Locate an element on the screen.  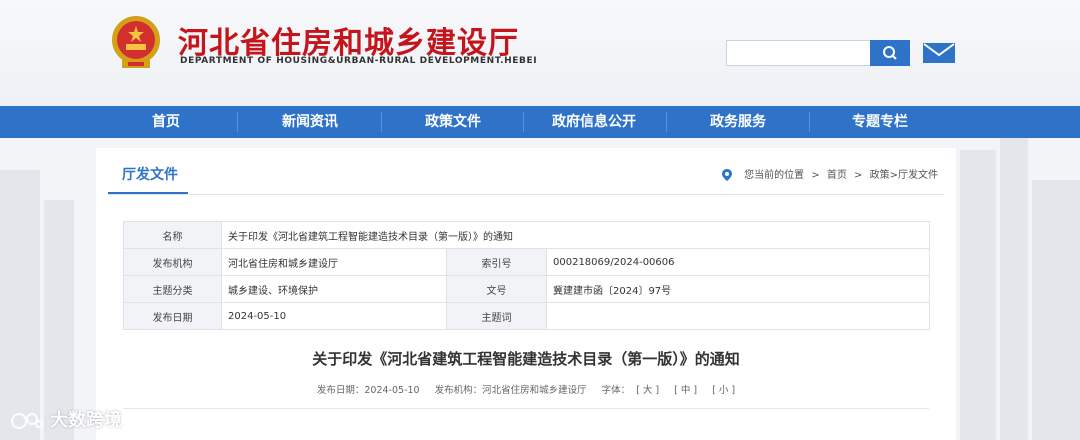
date-label: 发布日期 is located at coordinates (172, 316).